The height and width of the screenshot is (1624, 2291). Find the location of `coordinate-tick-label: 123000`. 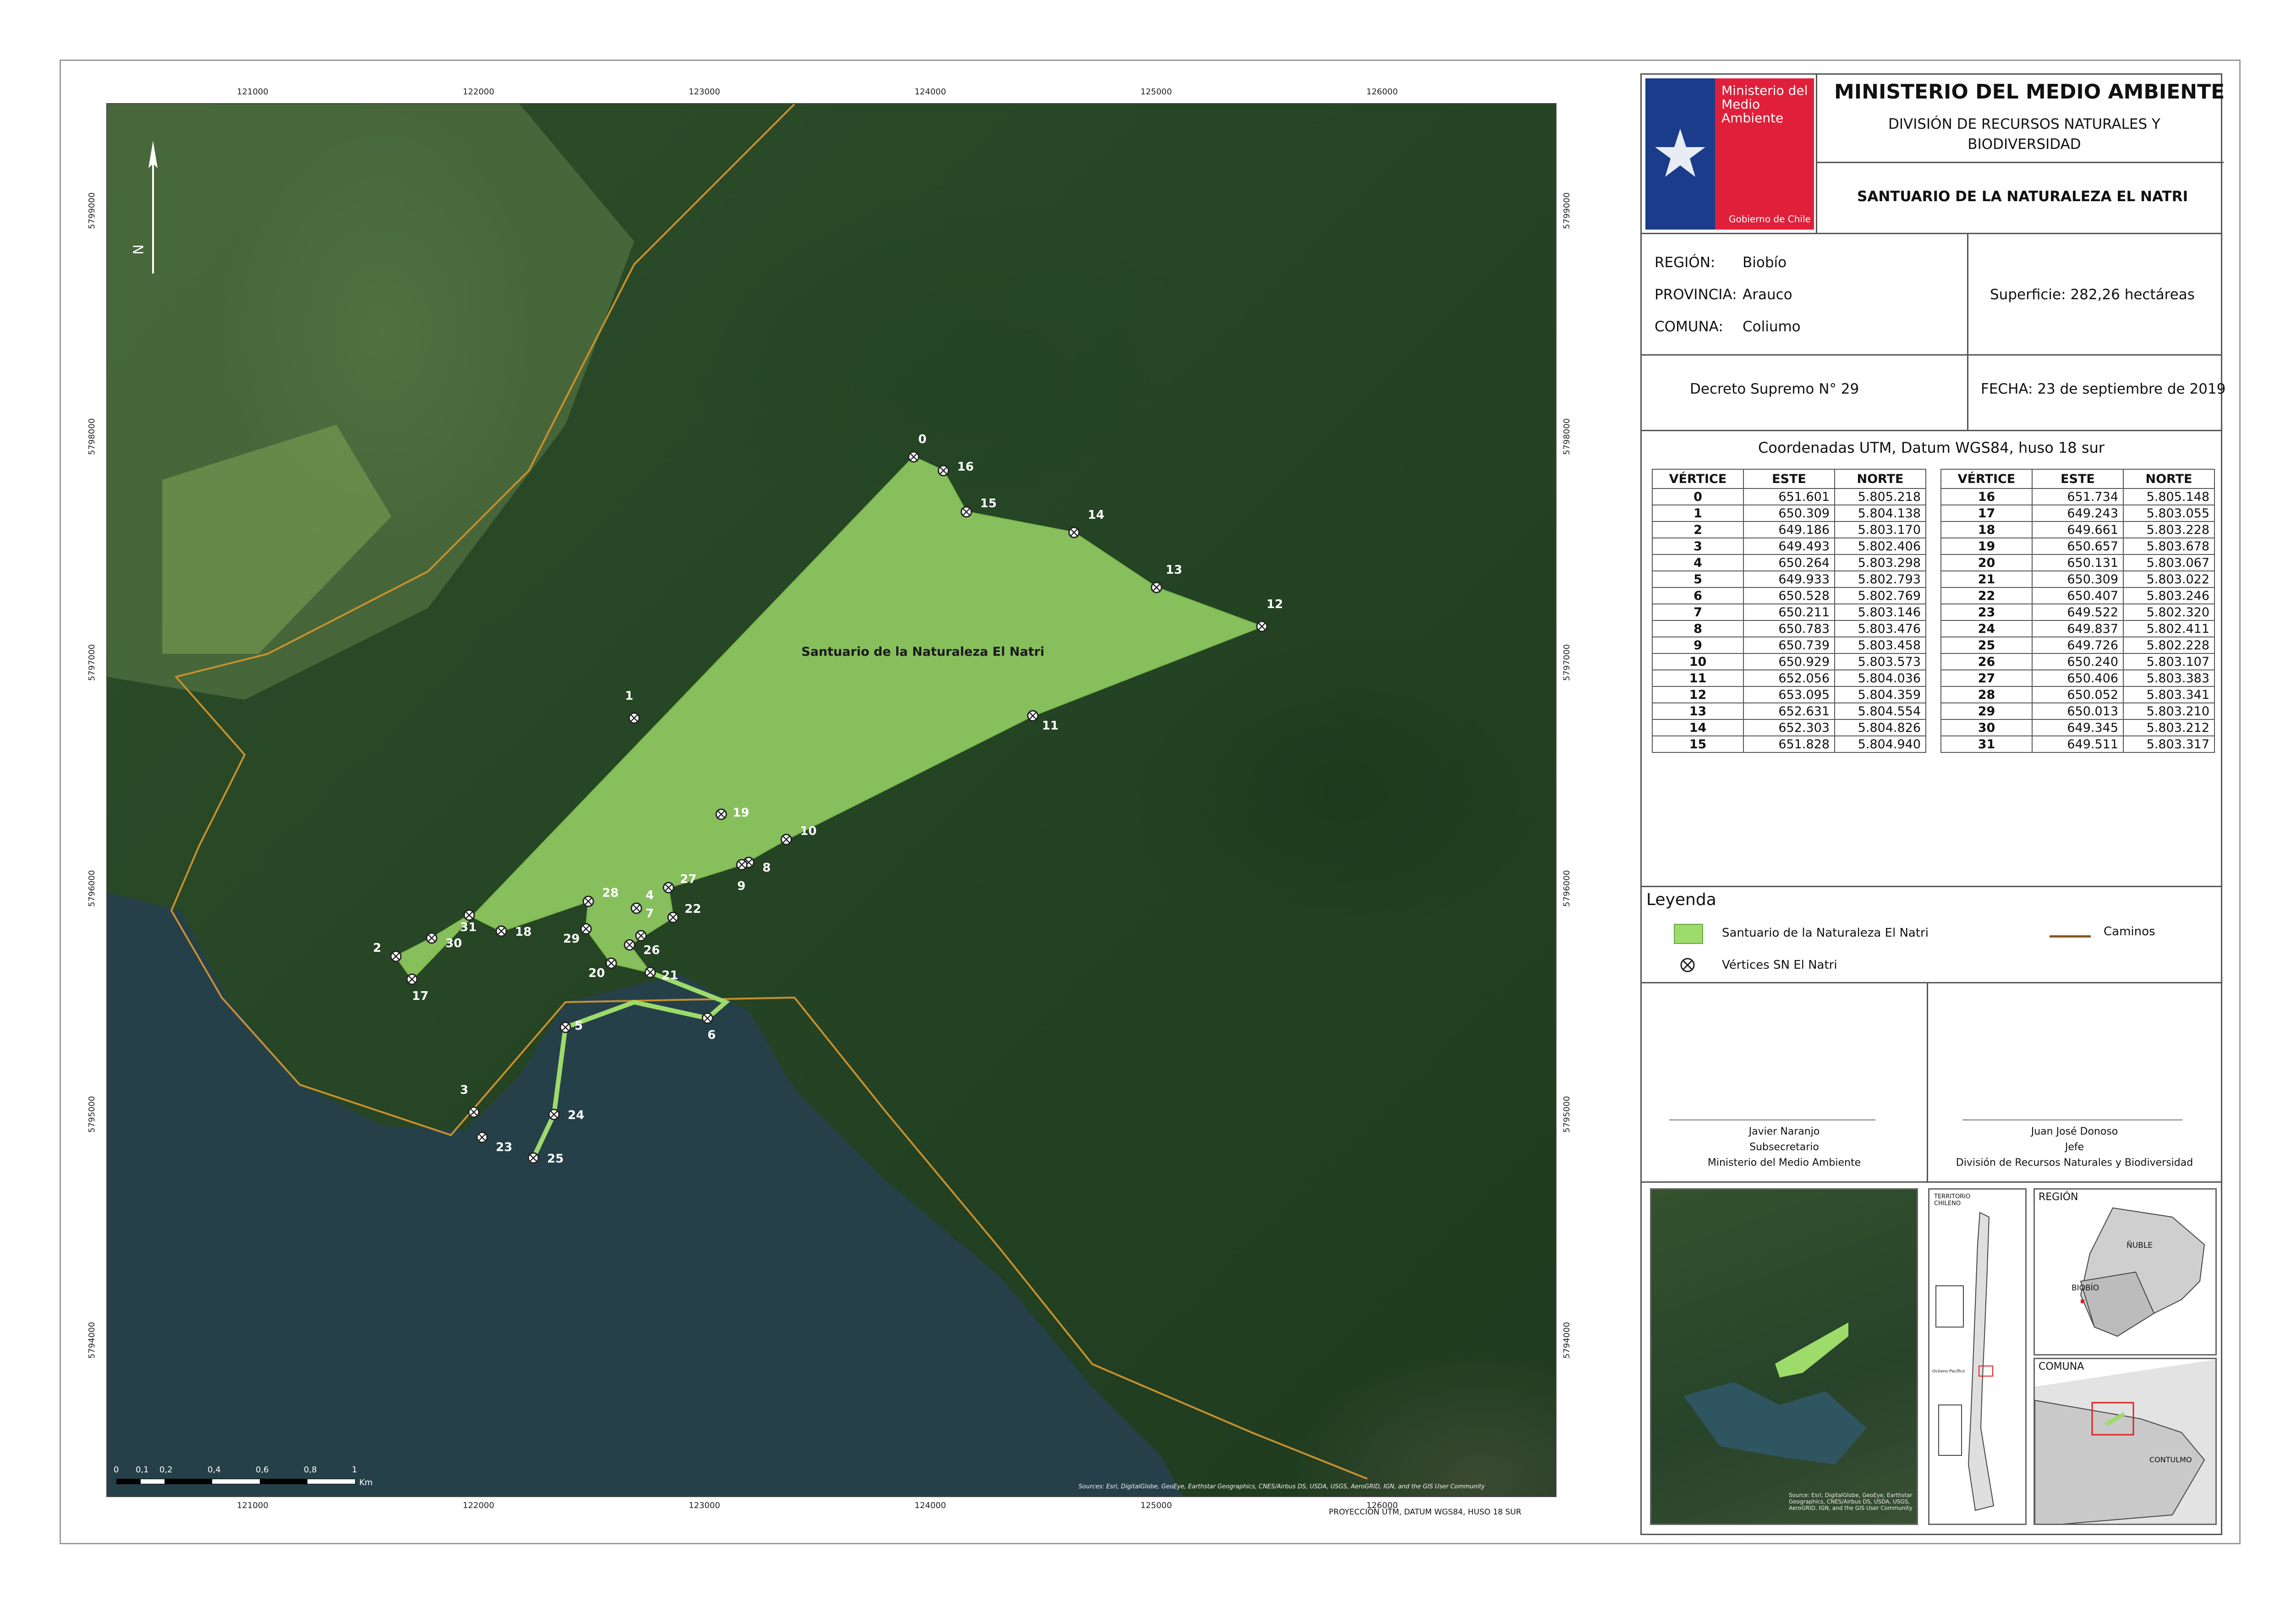

coordinate-tick-label: 123000 is located at coordinates (704, 92).